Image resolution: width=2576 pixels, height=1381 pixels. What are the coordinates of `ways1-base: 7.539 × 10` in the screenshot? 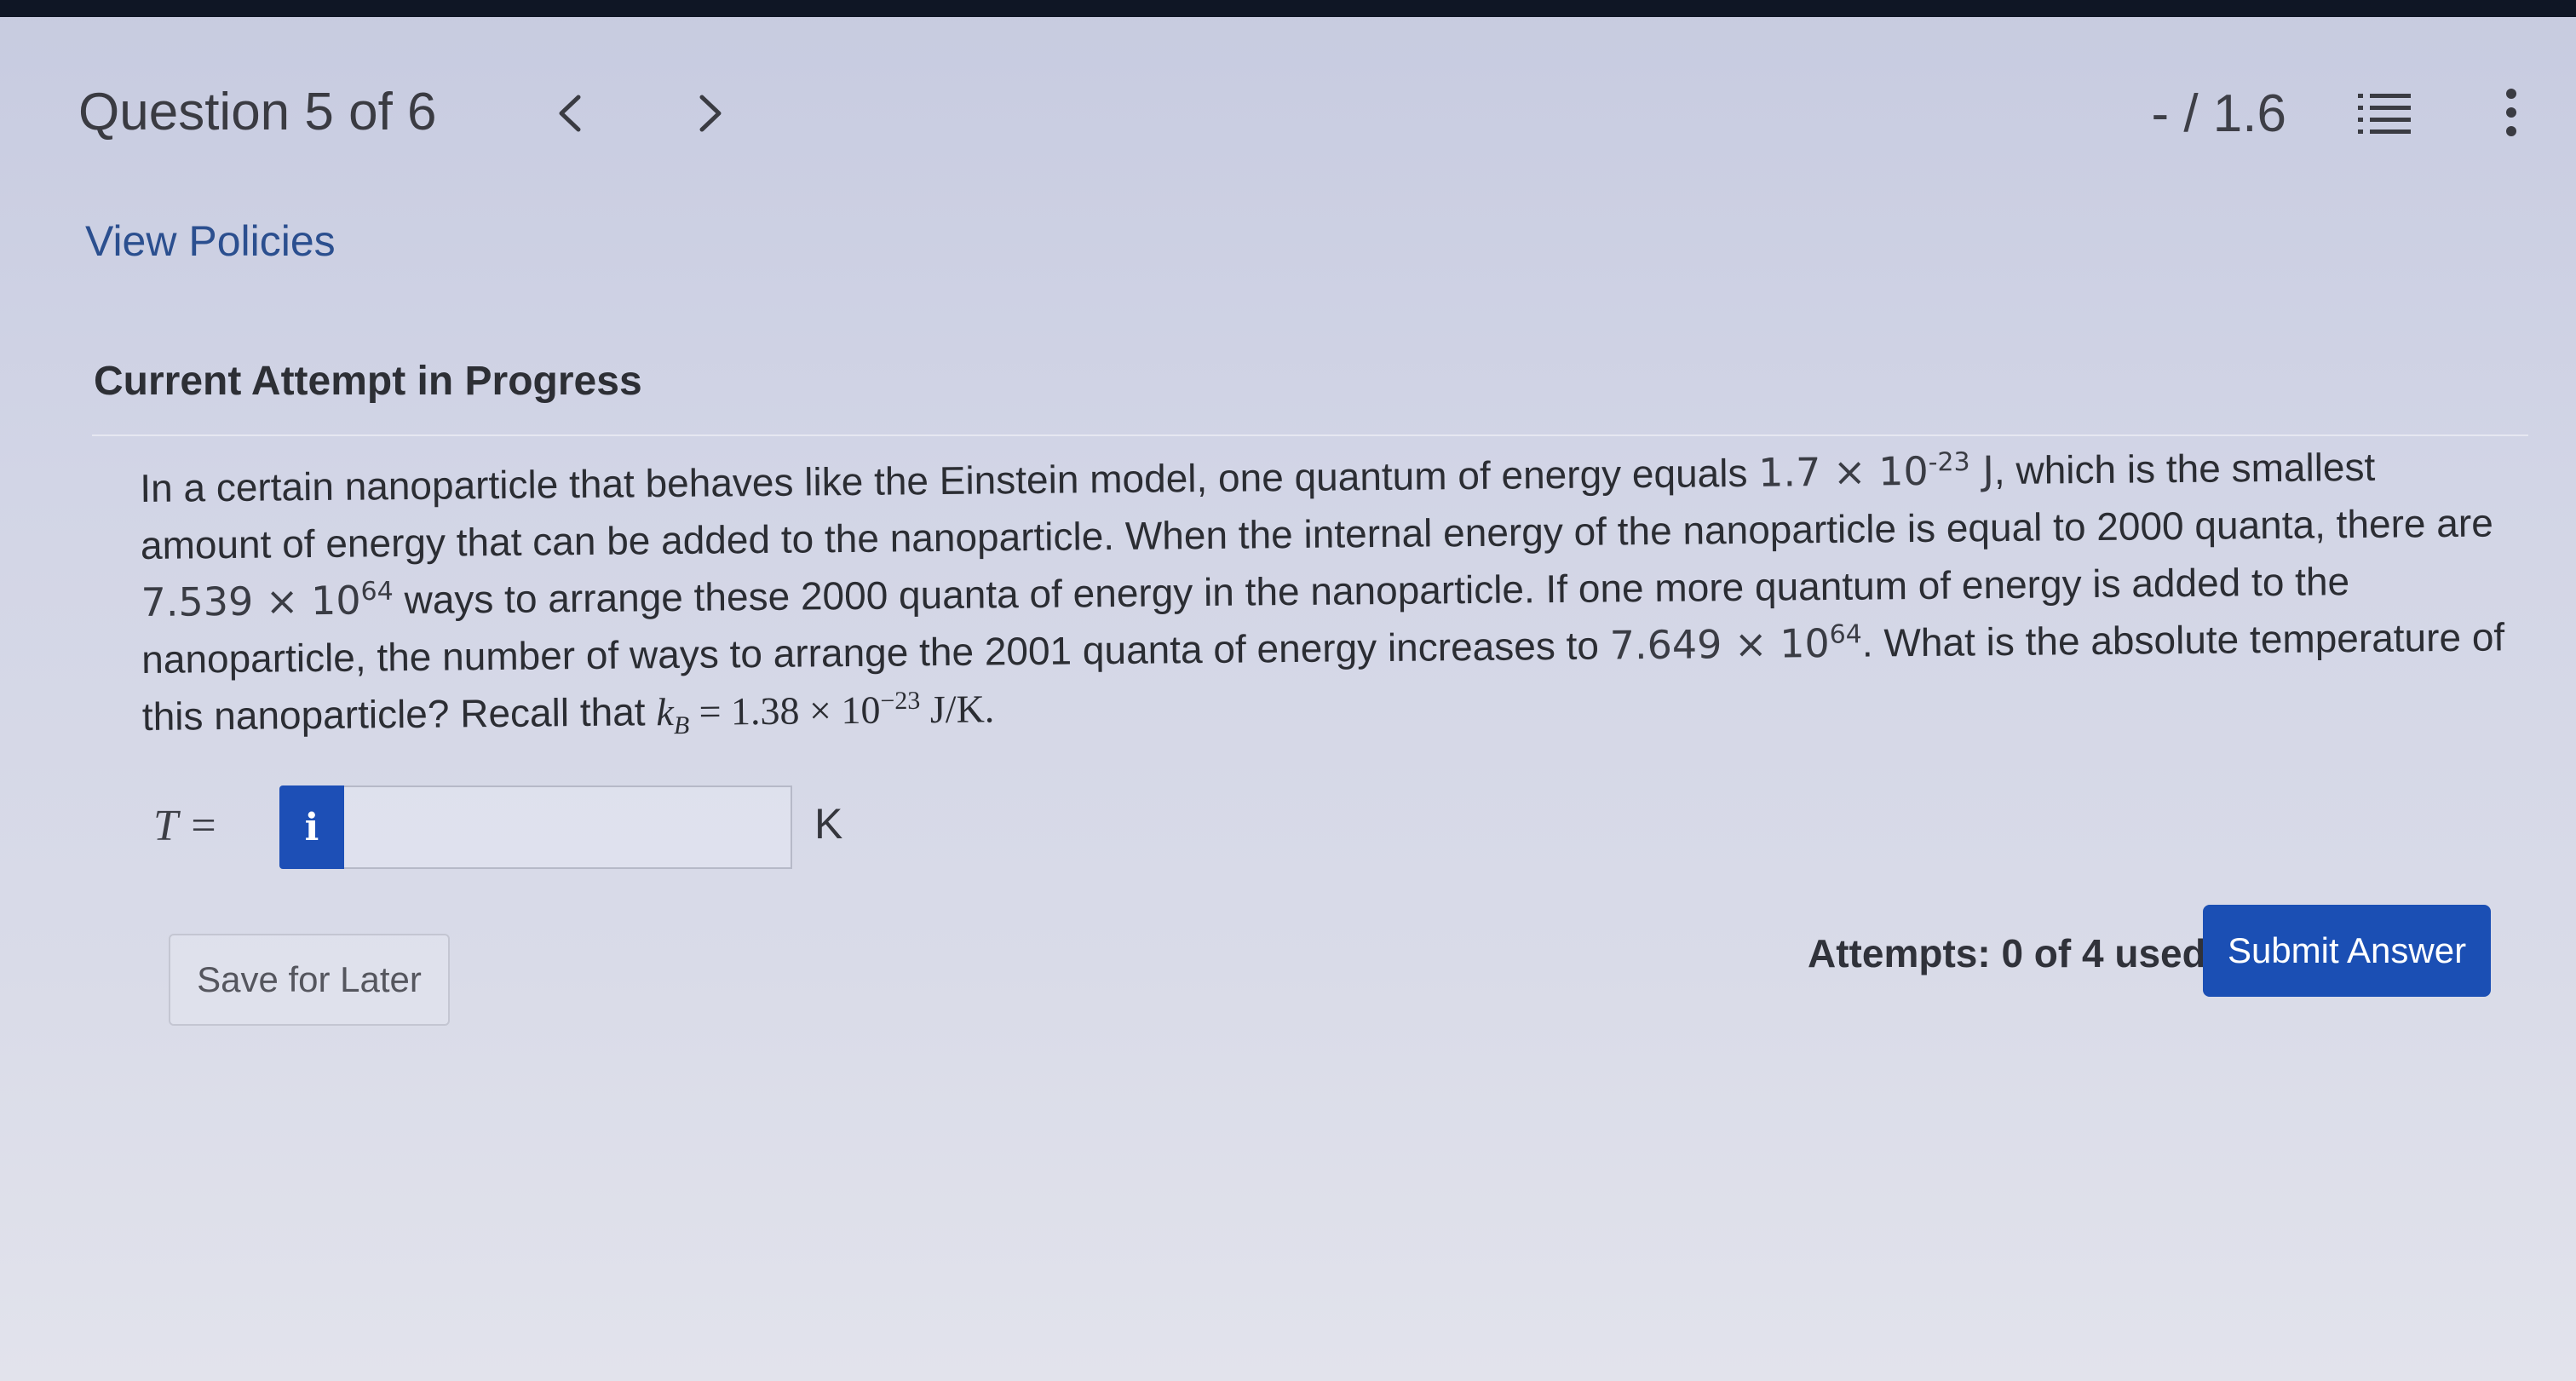 It's located at (251, 601).